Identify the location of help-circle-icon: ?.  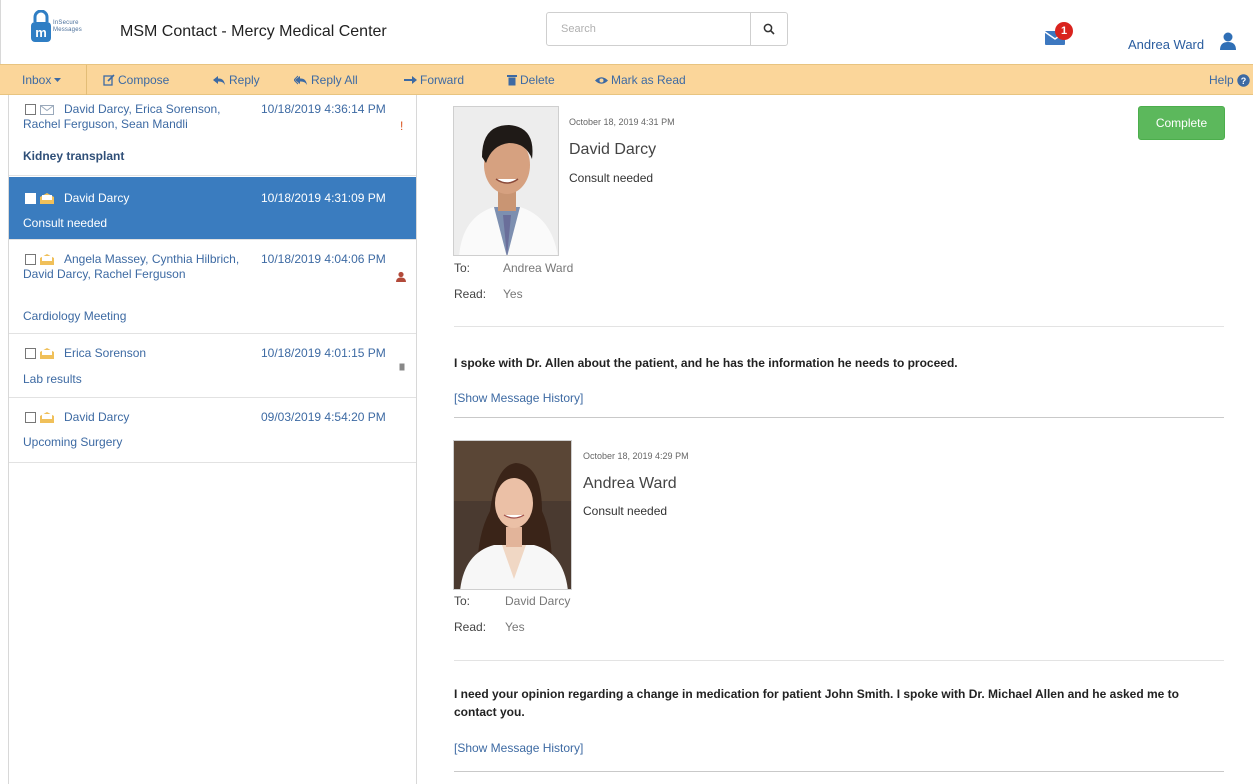
(1243, 80).